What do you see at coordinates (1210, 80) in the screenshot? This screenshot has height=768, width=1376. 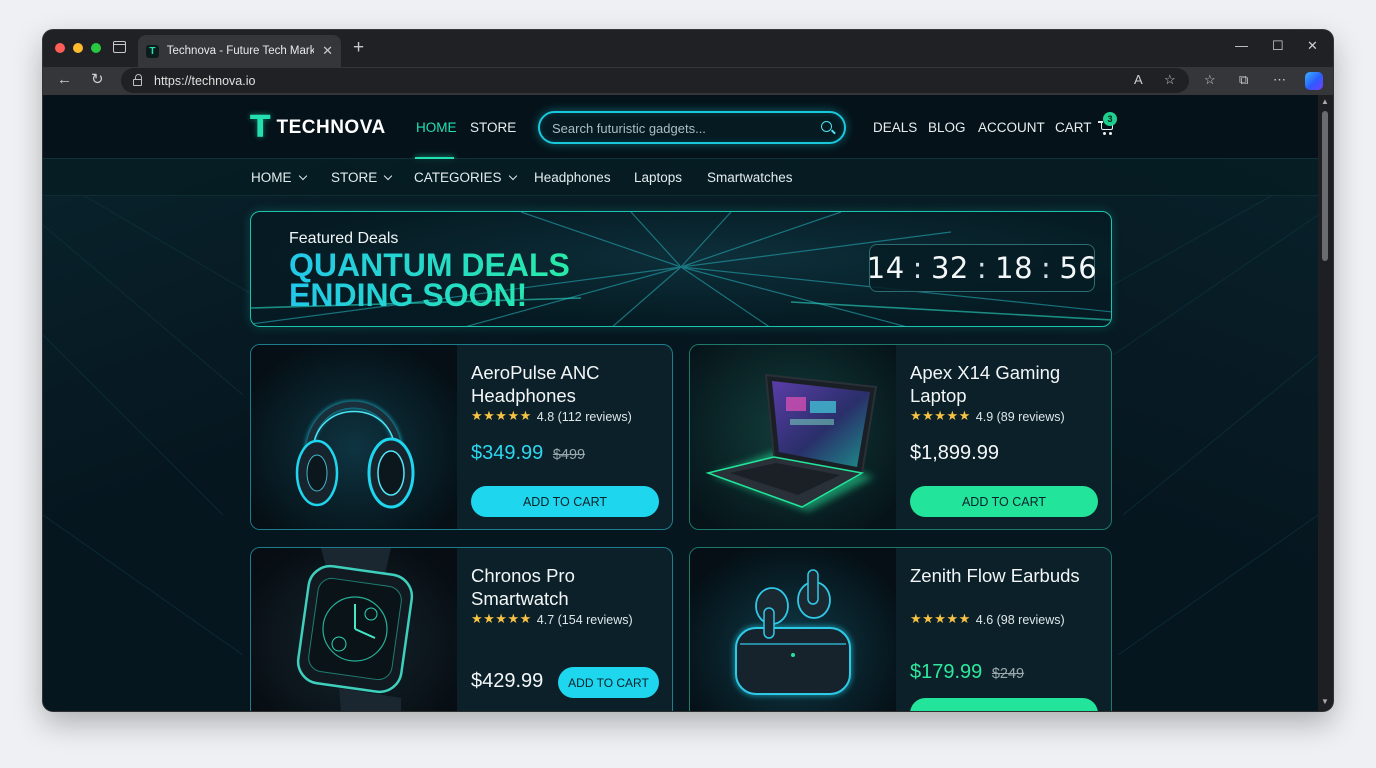 I see `favorites-icon: ☆` at bounding box center [1210, 80].